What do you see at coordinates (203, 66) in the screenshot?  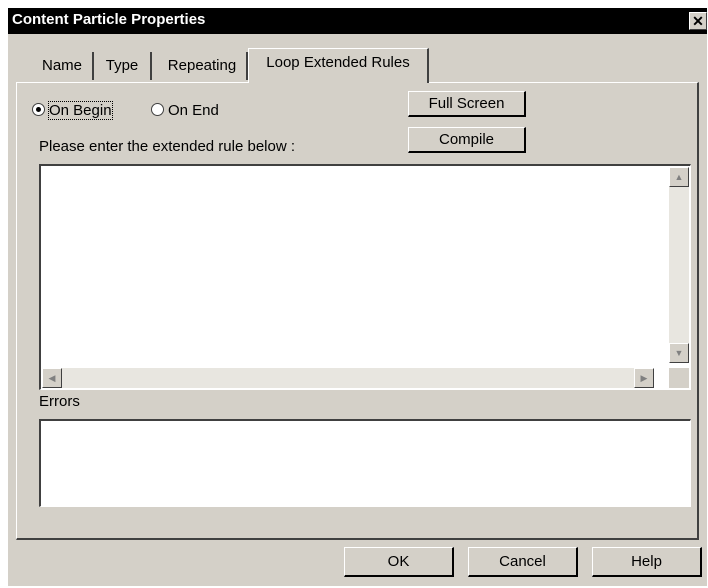 I see `tab-repeating: Repeating` at bounding box center [203, 66].